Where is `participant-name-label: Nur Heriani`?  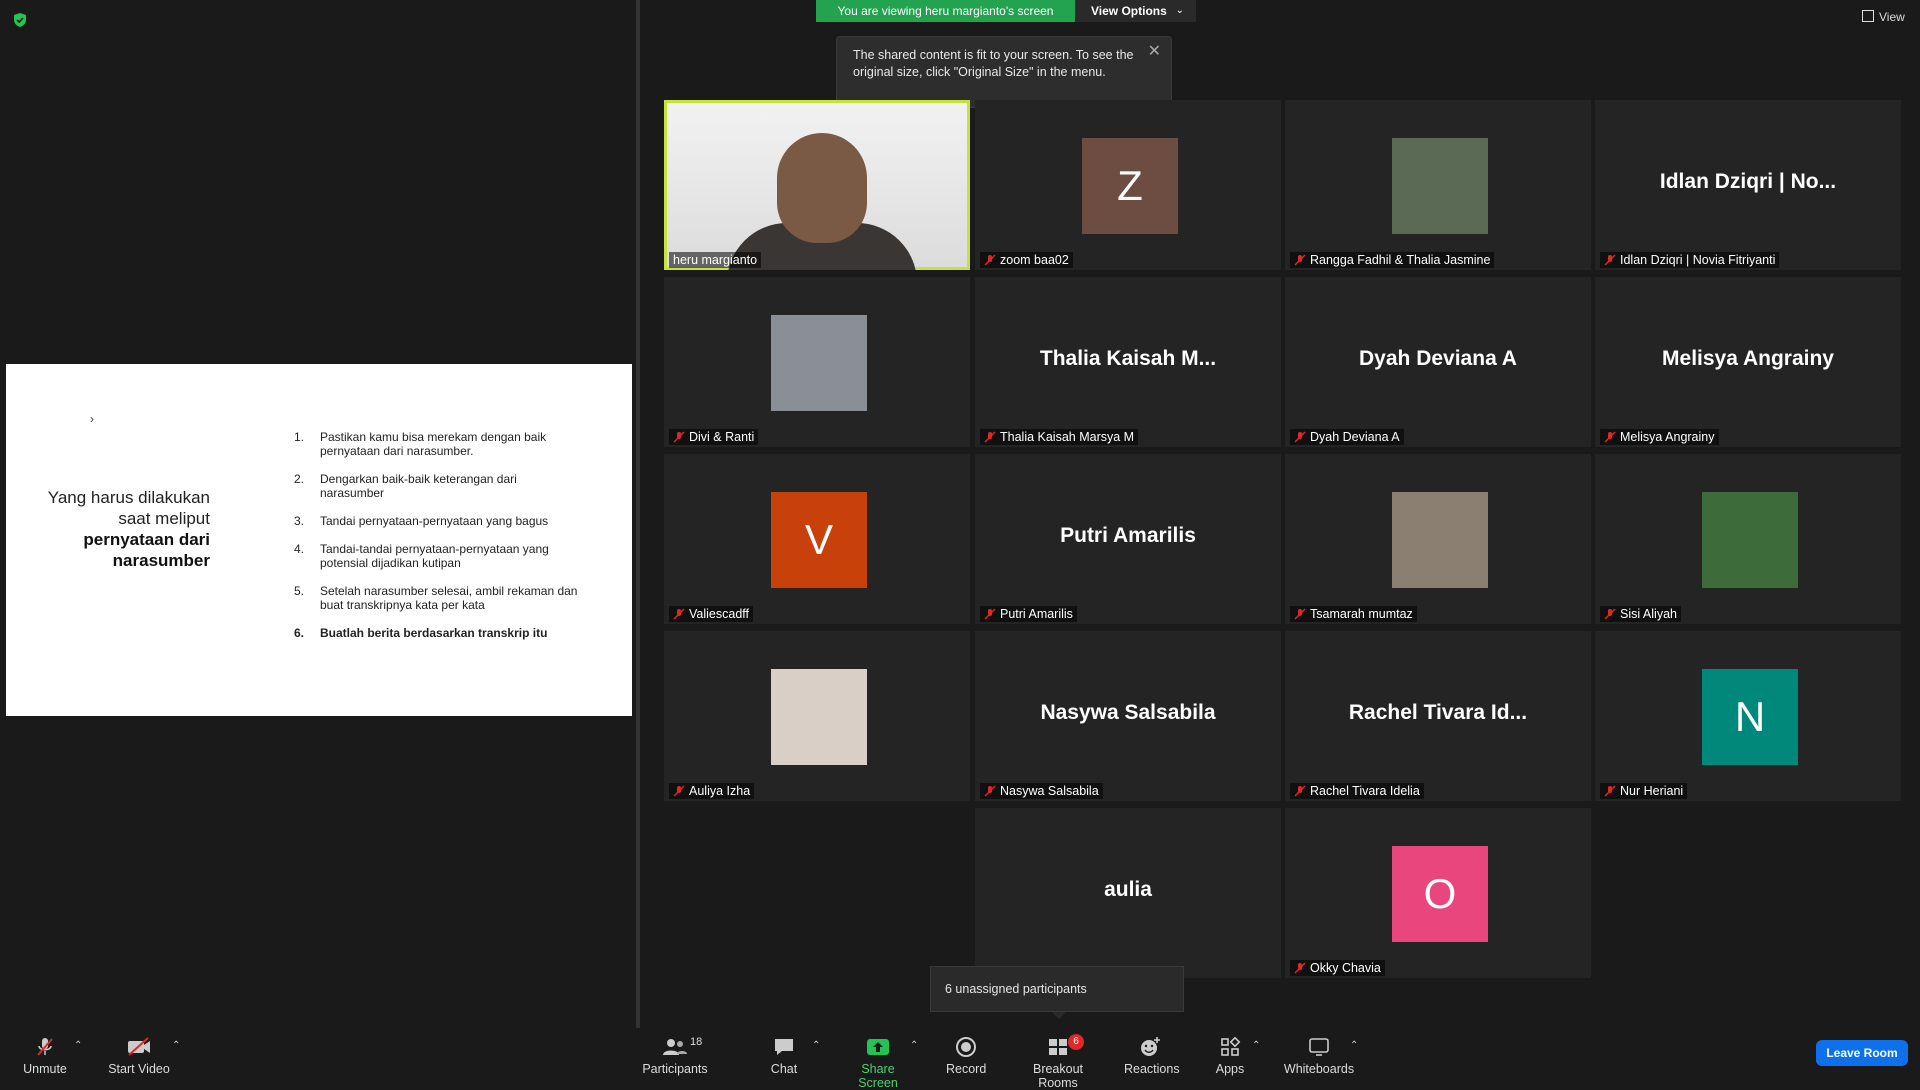 participant-name-label: Nur Heriani is located at coordinates (1644, 791).